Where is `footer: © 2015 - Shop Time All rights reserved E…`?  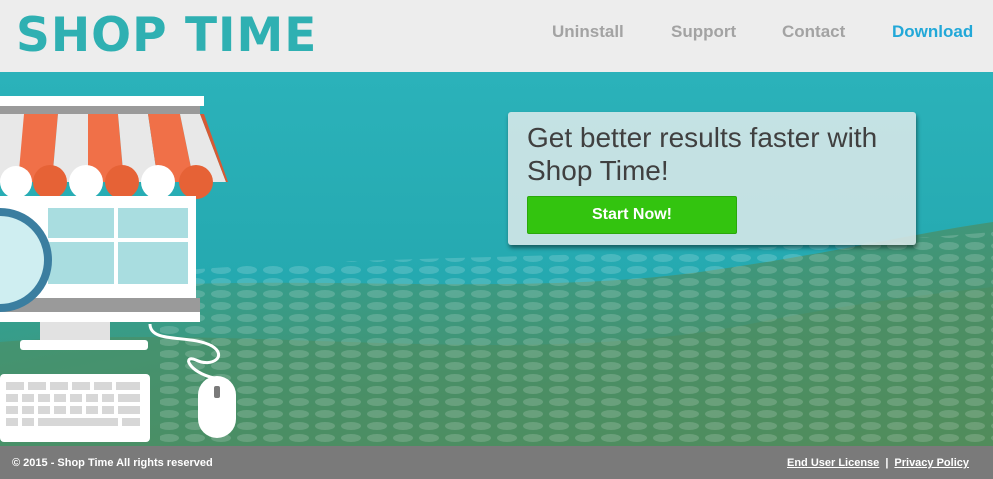 footer: © 2015 - Shop Time All rights reserved E… is located at coordinates (496, 462).